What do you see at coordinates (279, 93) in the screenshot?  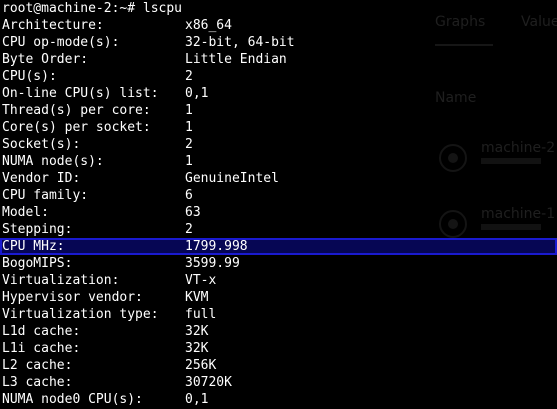 I see `output-row: On-line CPU(s) list: 0,1` at bounding box center [279, 93].